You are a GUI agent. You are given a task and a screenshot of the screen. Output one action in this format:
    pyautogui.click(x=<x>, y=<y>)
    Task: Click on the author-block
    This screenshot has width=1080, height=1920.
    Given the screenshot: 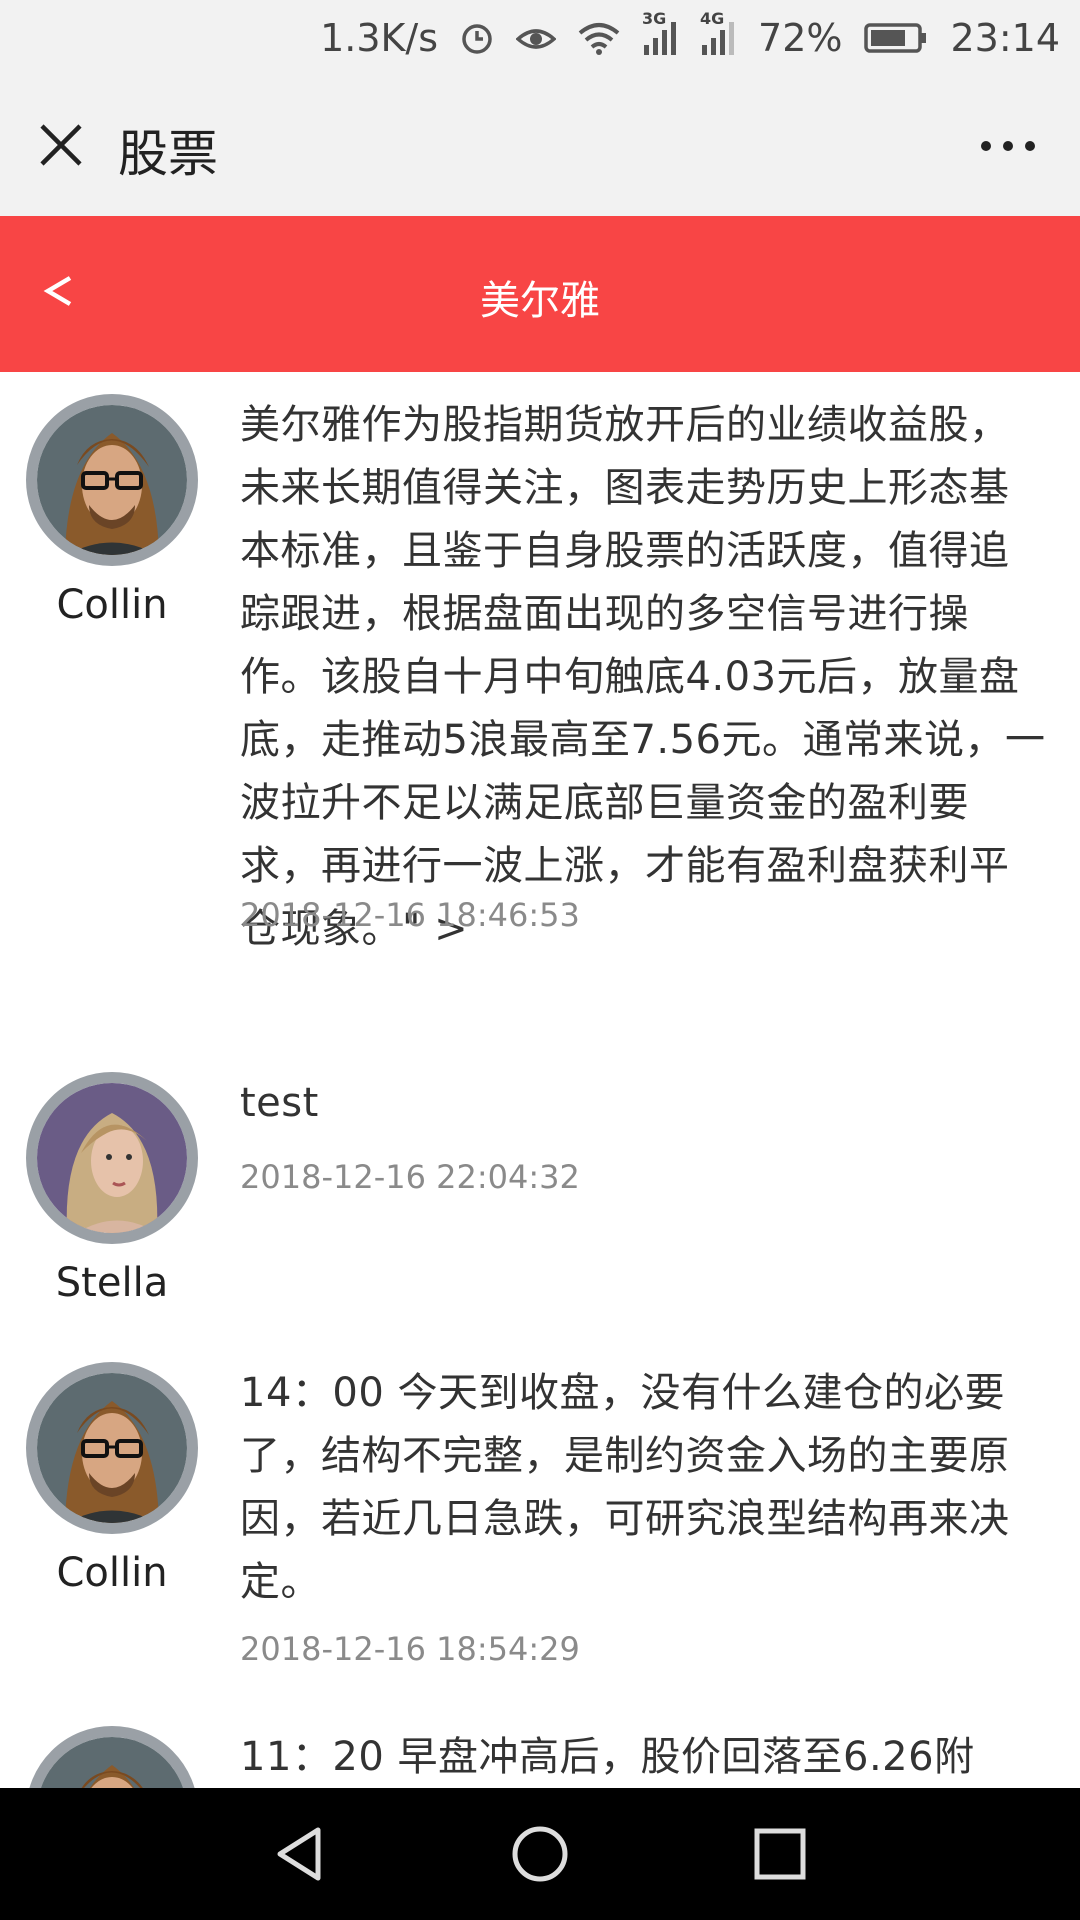 What is the action you would take?
    pyautogui.click(x=112, y=1757)
    